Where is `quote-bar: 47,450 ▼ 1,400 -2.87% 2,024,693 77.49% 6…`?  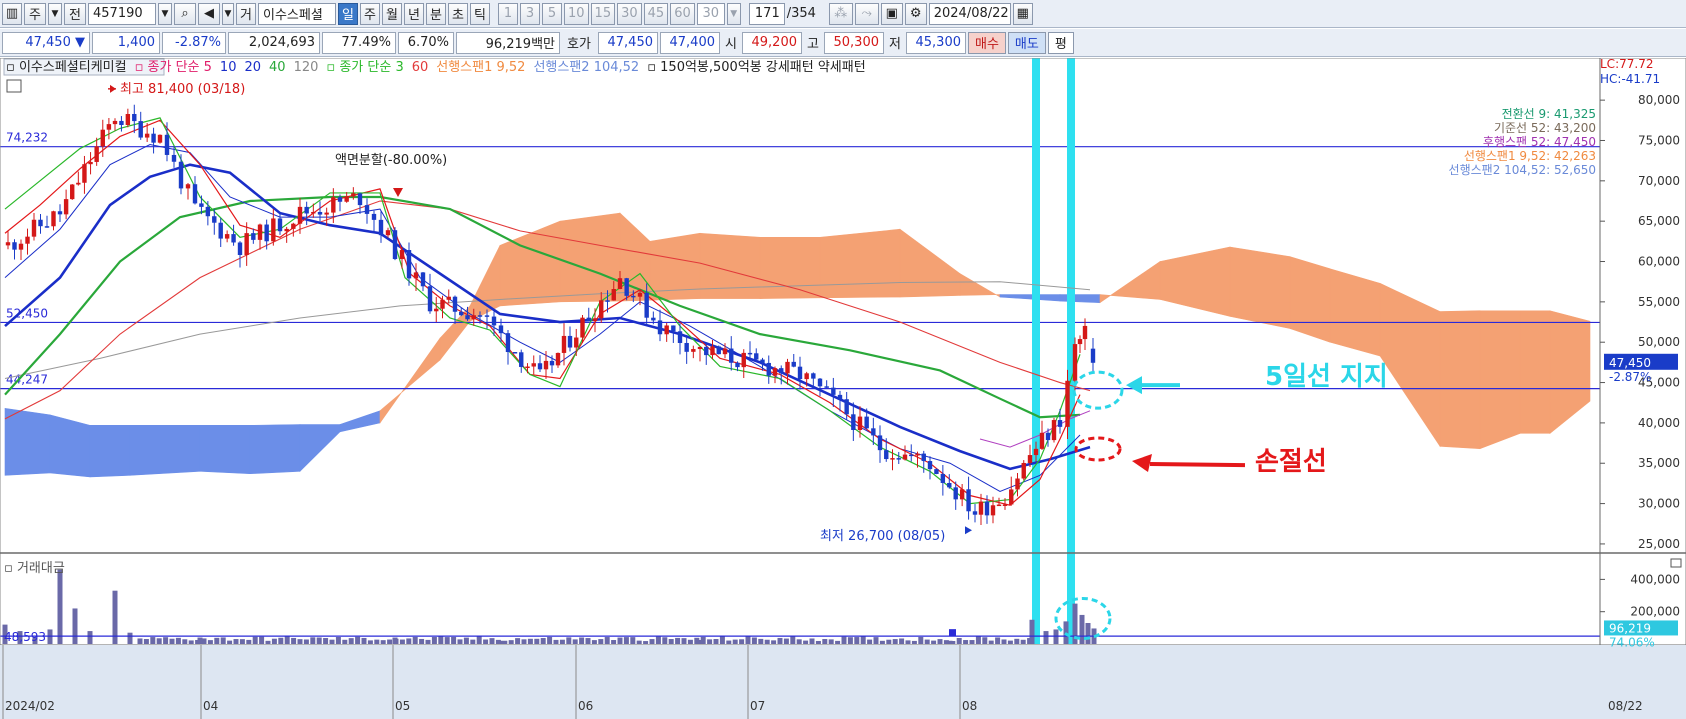
quote-bar: 47,450 ▼ 1,400 -2.87% 2,024,693 77.49% 6… is located at coordinates (843, 43).